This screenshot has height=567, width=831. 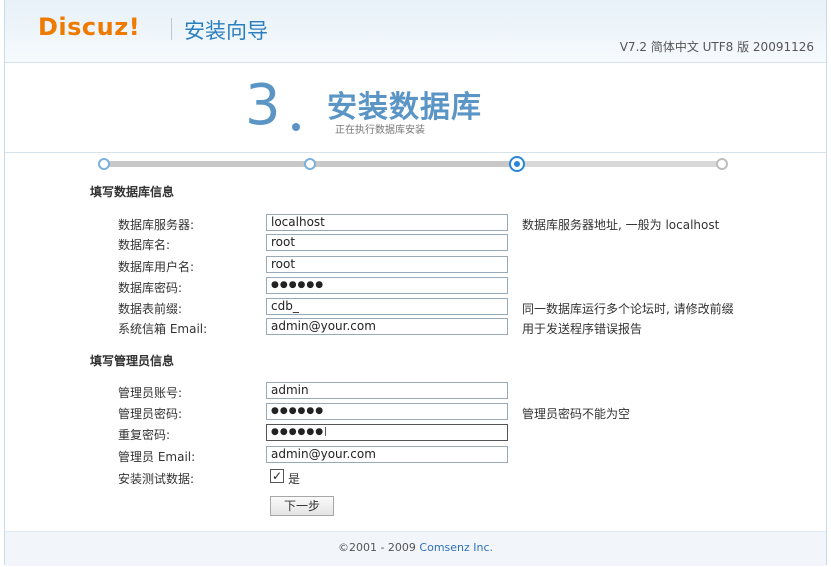 I want to click on db-section-title: 填写数据库信息, so click(x=132, y=192).